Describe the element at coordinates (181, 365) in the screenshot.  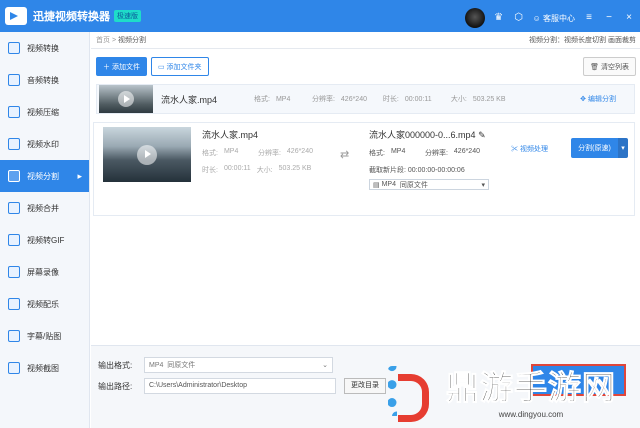
I see `output-format-value2: 同原文件` at that location.